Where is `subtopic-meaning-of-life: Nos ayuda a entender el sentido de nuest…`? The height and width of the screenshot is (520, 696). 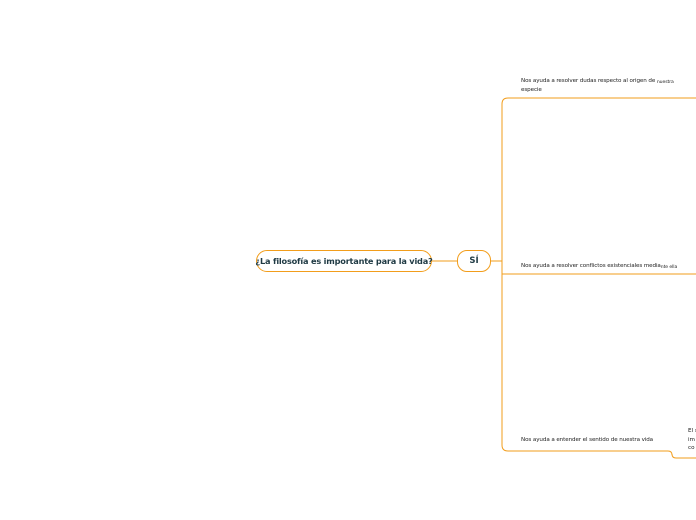
subtopic-meaning-of-life: Nos ayuda a entender el sentido de nuest… is located at coordinates (587, 440).